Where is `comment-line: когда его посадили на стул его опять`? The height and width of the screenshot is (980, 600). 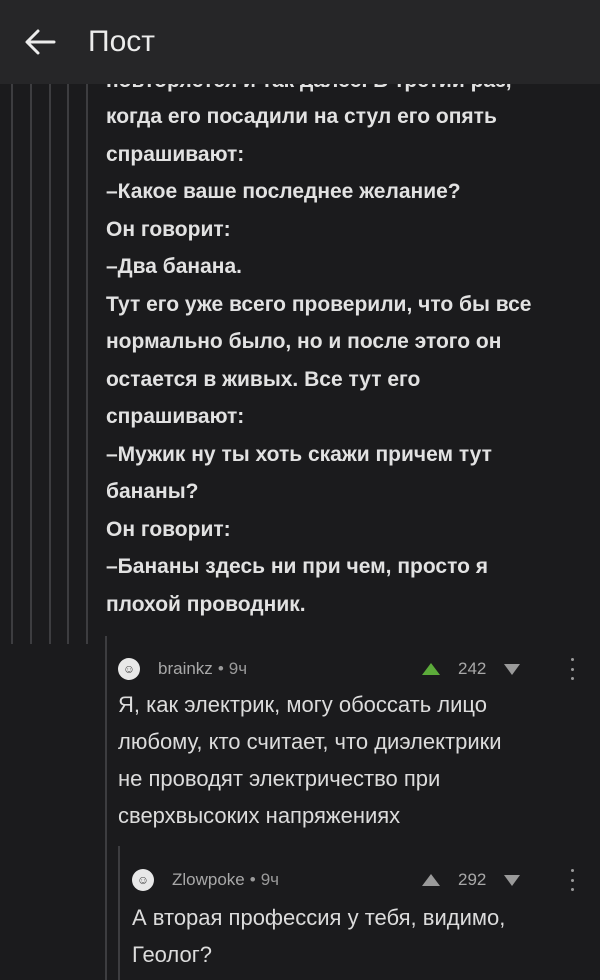 comment-line: когда его посадили на стул его опять is located at coordinates (301, 116).